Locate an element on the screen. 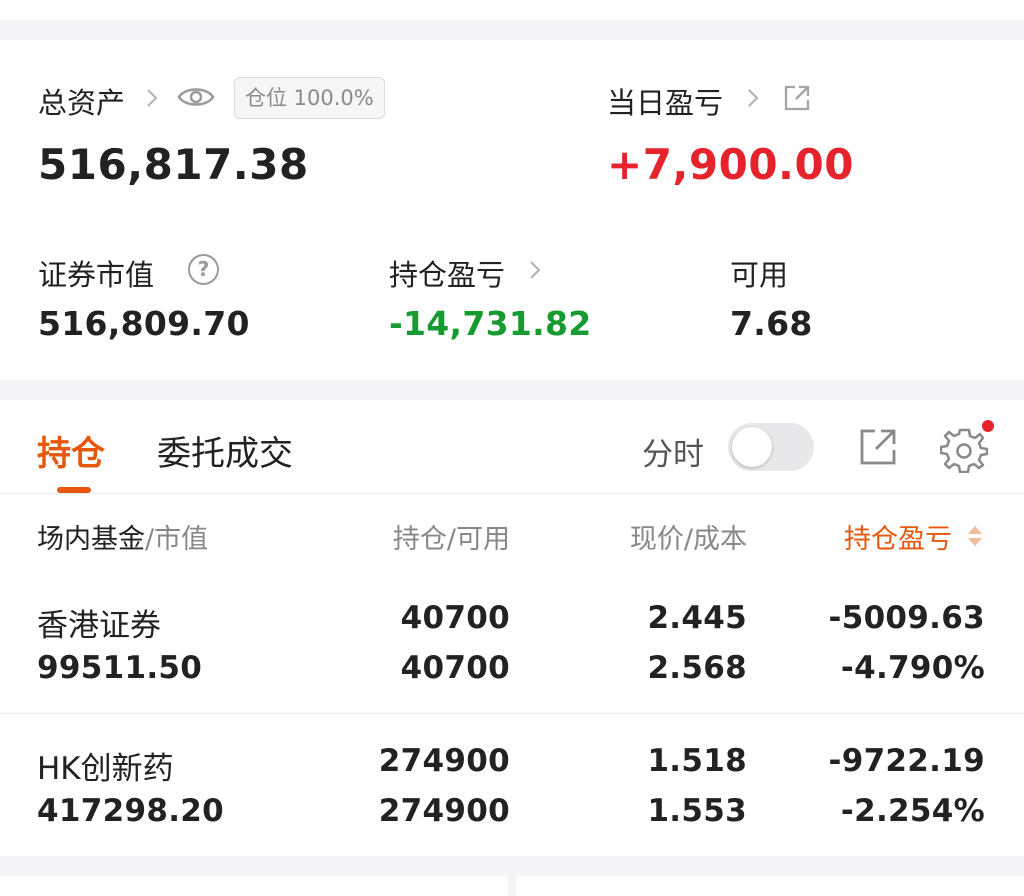 The height and width of the screenshot is (896, 1024). daily-pnl-label: 当日盈亏 is located at coordinates (665, 101).